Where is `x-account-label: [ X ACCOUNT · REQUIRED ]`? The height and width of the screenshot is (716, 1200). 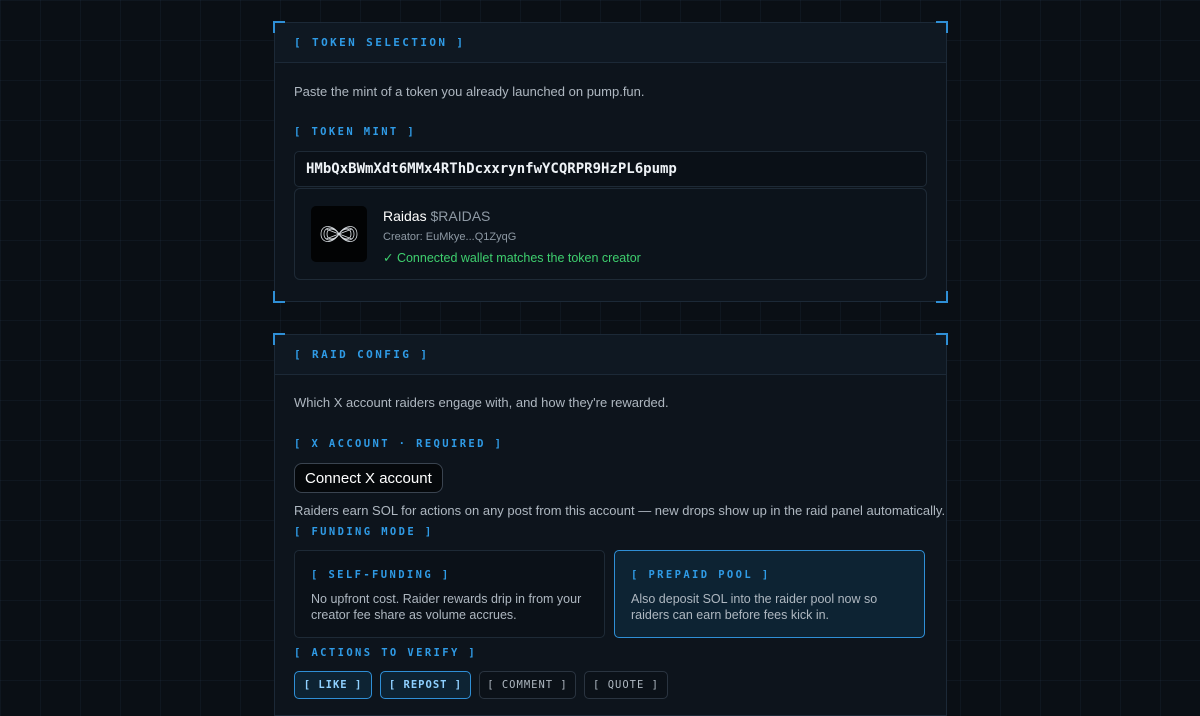
x-account-label: [ X ACCOUNT · REQUIRED ] is located at coordinates (399, 444).